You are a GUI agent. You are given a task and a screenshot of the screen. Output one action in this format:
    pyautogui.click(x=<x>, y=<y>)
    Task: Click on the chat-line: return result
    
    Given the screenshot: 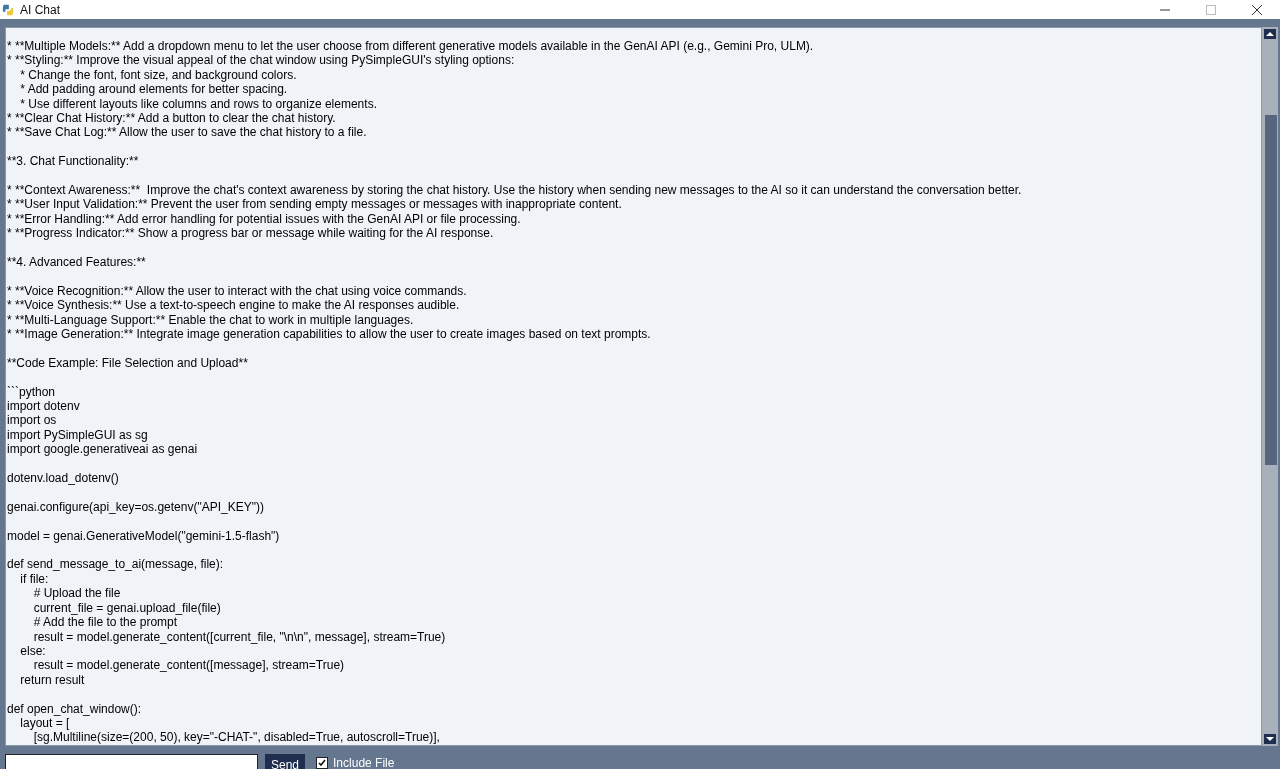 What is the action you would take?
    pyautogui.click(x=52, y=680)
    